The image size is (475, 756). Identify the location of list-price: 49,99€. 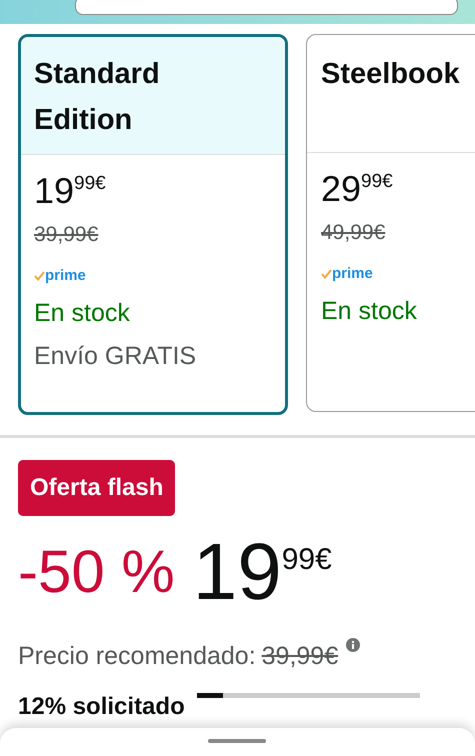
(353, 233).